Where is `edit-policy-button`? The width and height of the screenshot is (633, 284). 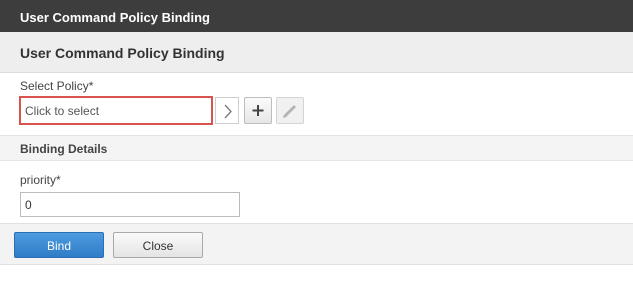 edit-policy-button is located at coordinates (290, 110).